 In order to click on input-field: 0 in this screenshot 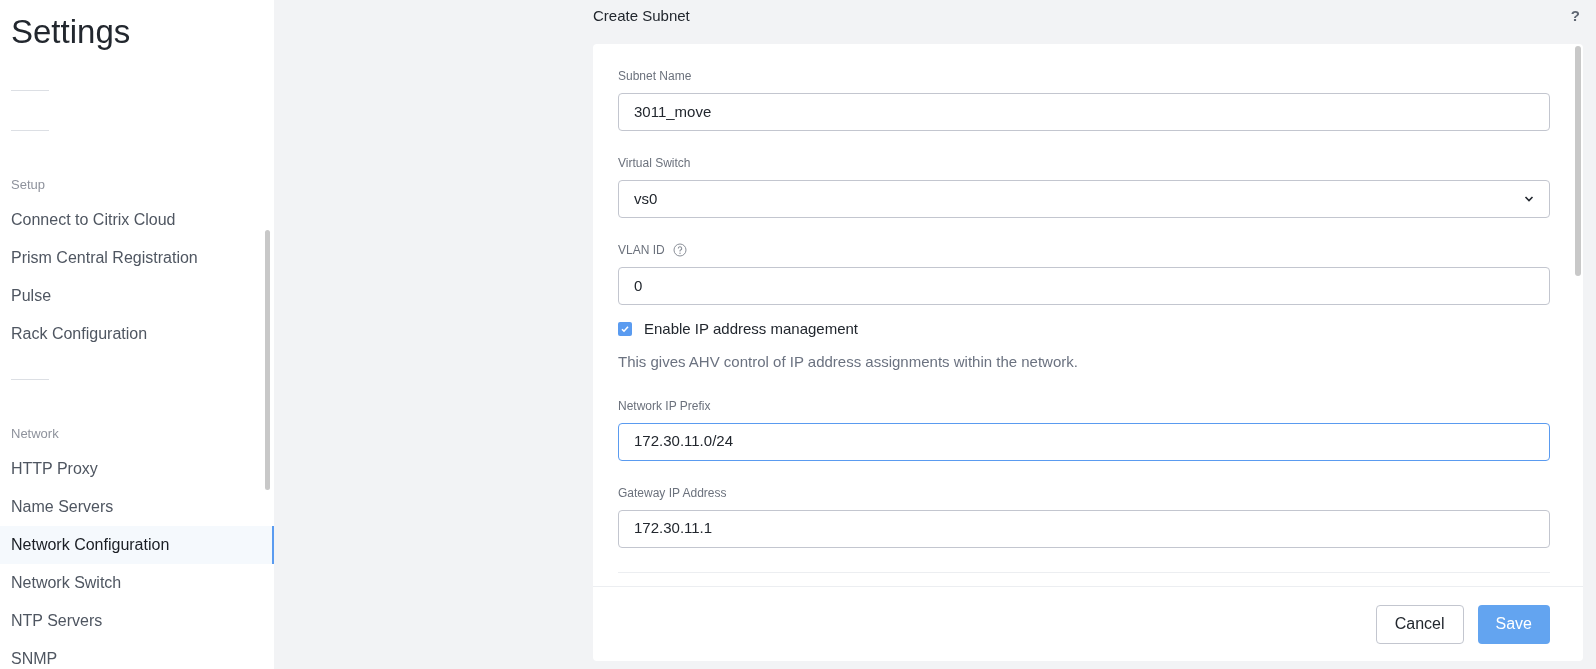, I will do `click(1084, 286)`.